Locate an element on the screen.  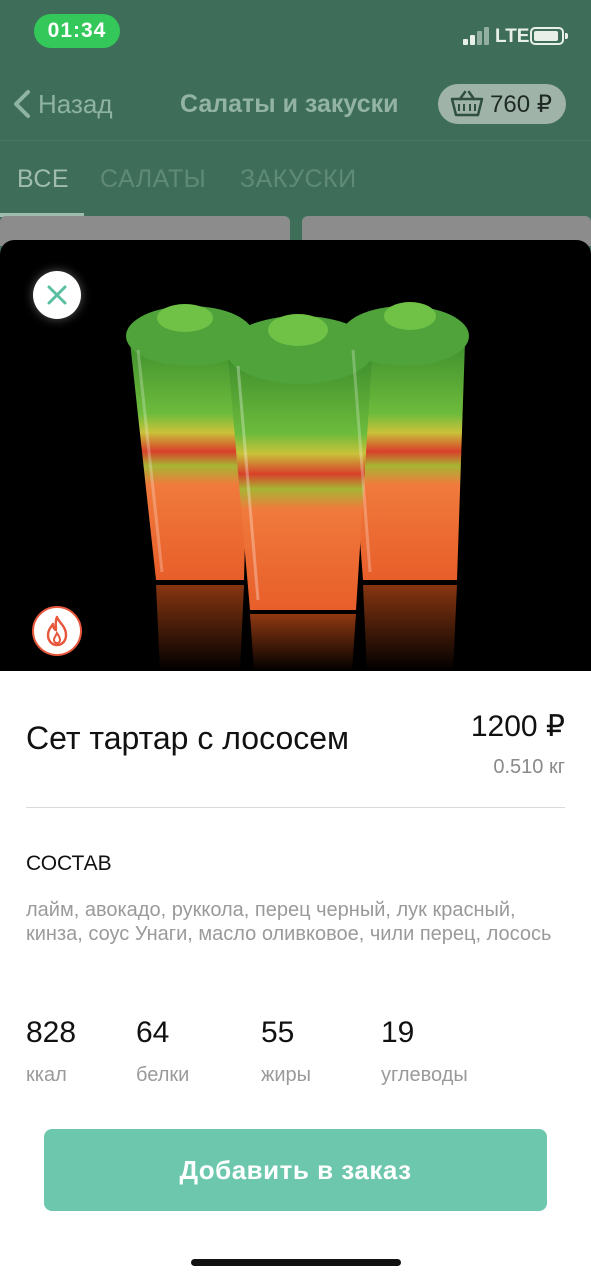
product-price: 1200 ₽ is located at coordinates (517, 726).